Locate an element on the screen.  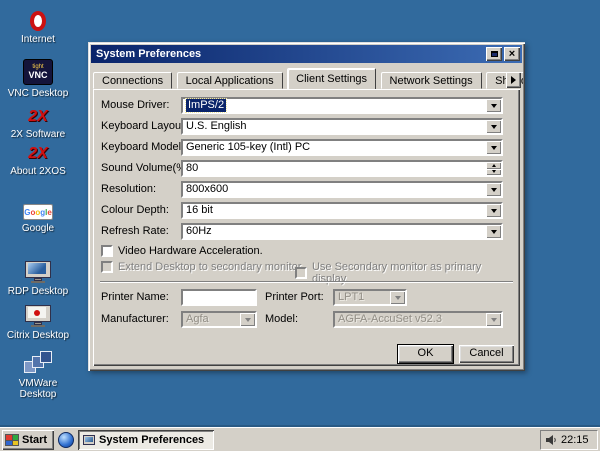
desktop-icon-vmware: VMWare Desktop is located at coordinates (38, 374).